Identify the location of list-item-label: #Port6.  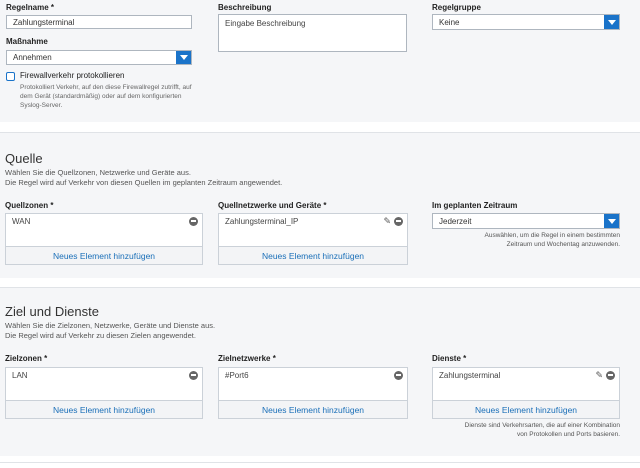
(237, 375).